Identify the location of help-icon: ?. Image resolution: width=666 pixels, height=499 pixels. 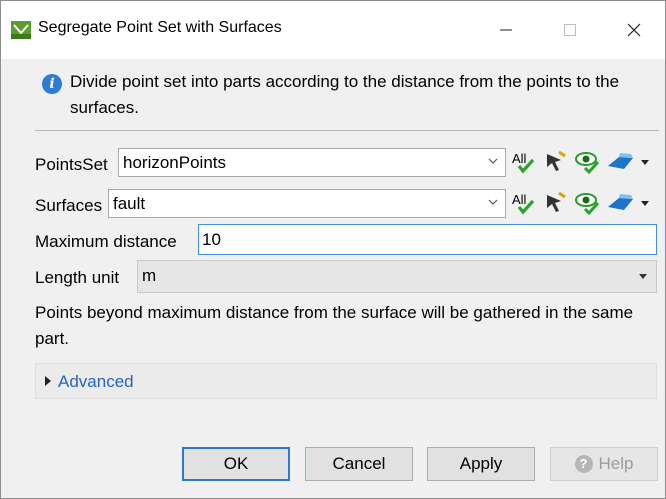
(583, 464).